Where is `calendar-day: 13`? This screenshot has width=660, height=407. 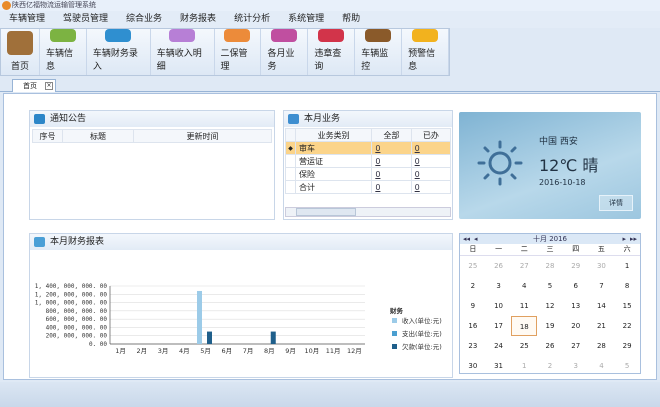 calendar-day: 13 is located at coordinates (576, 306).